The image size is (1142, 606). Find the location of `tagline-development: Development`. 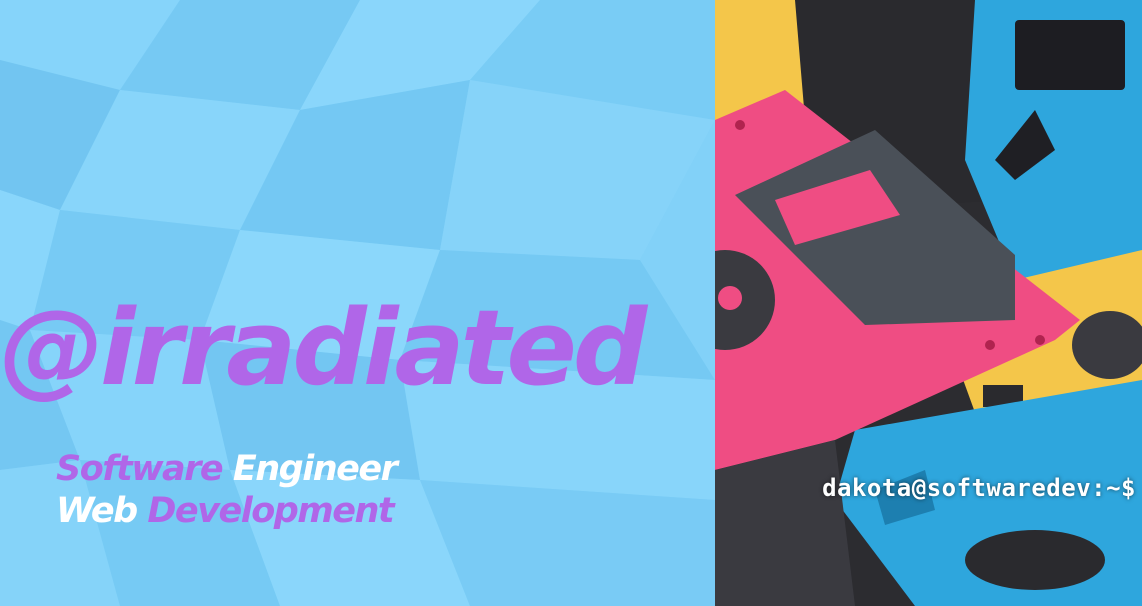

tagline-development: Development is located at coordinates (270, 511).